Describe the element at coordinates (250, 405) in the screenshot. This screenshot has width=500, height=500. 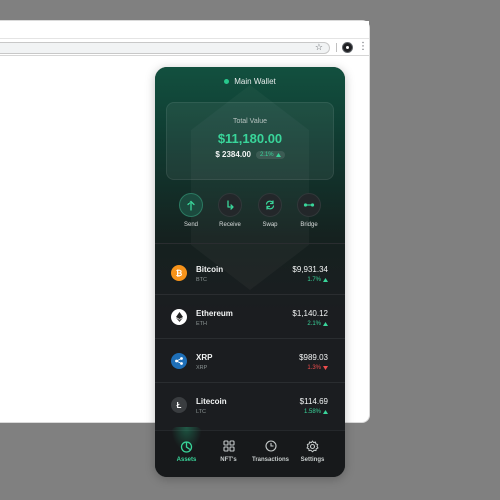
I see `asset-row-litecoin: Ł Litecoin LTC $114.69 1.58%` at that location.